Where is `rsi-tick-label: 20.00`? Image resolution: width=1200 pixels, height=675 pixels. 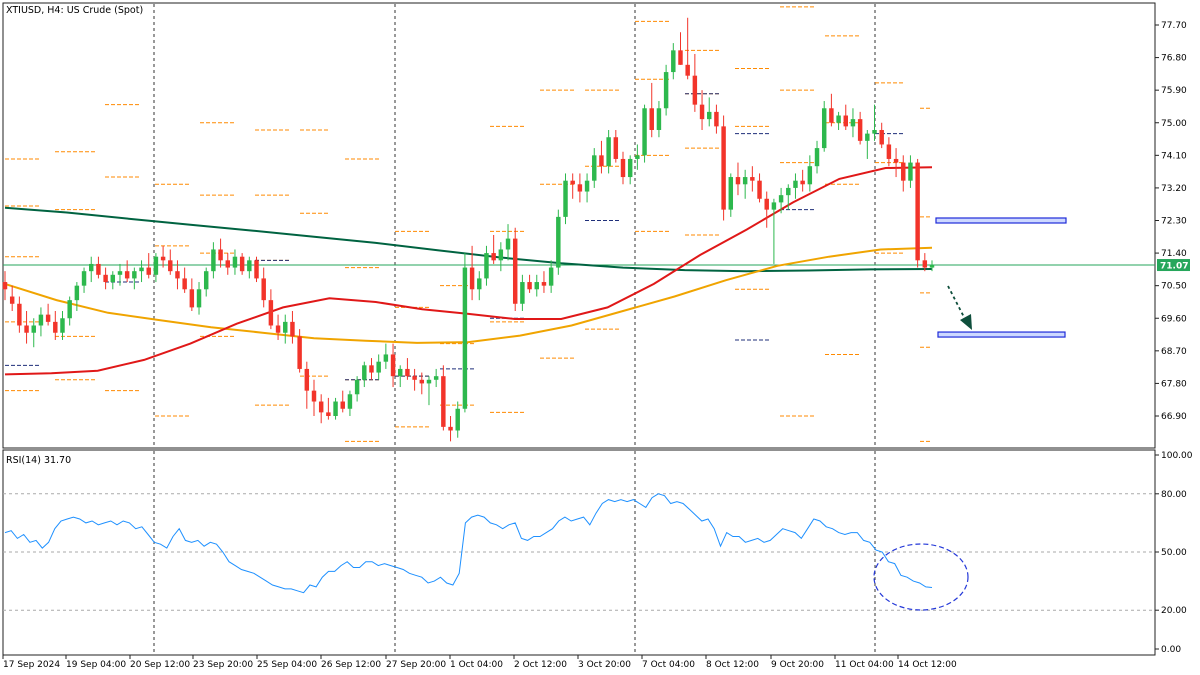 rsi-tick-label: 20.00 is located at coordinates (1174, 611).